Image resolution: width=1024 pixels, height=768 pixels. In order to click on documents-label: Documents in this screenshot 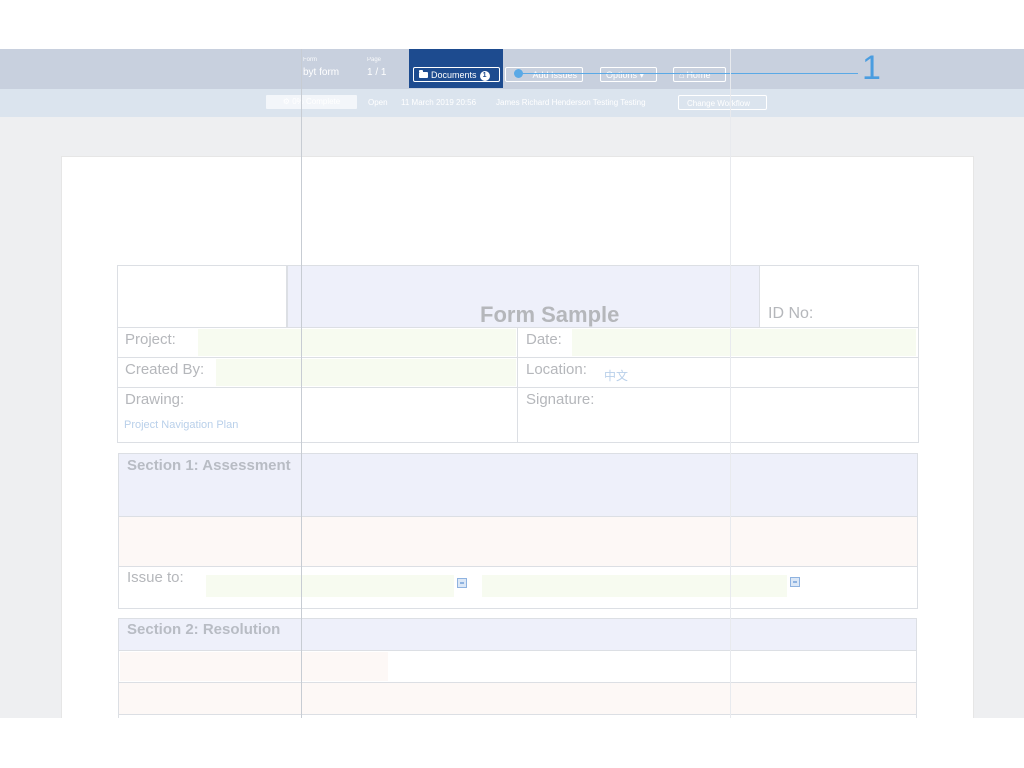, I will do `click(454, 75)`.